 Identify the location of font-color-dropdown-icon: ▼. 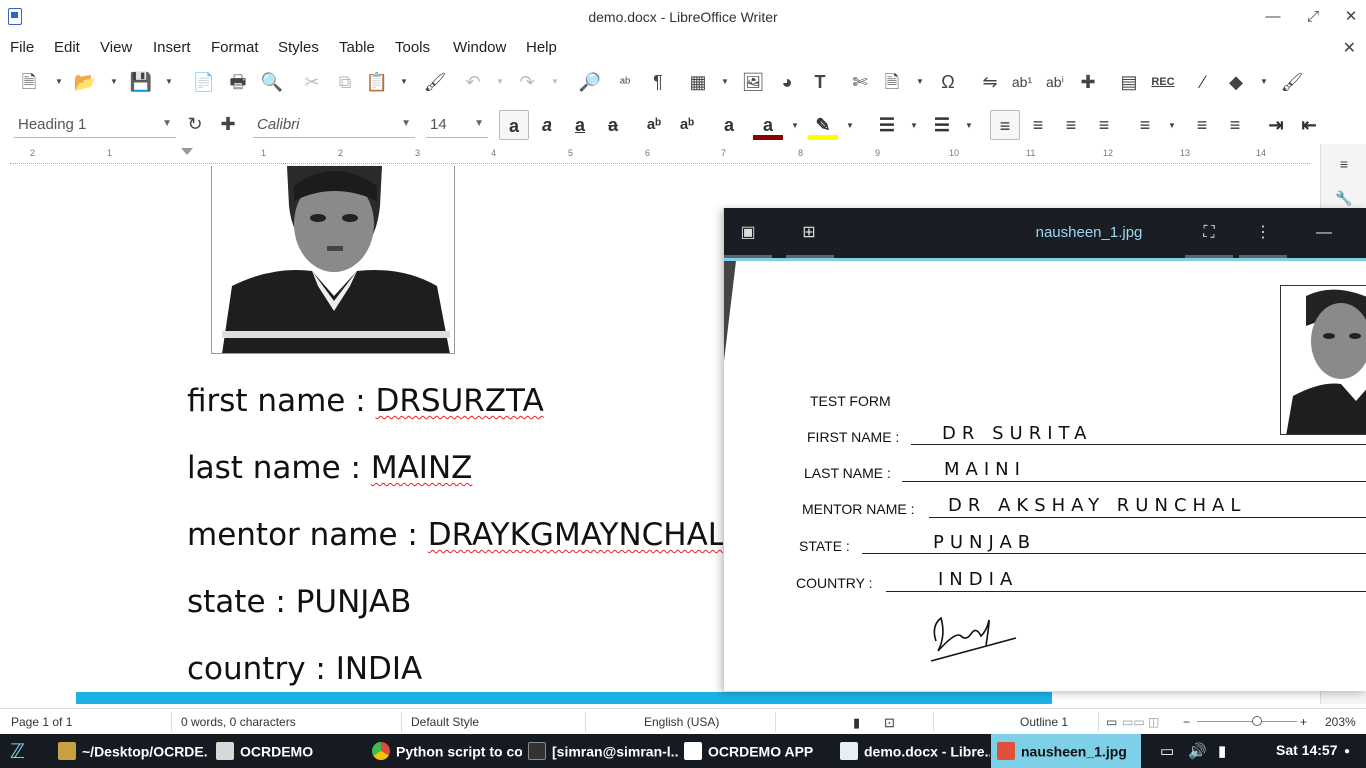
(795, 126).